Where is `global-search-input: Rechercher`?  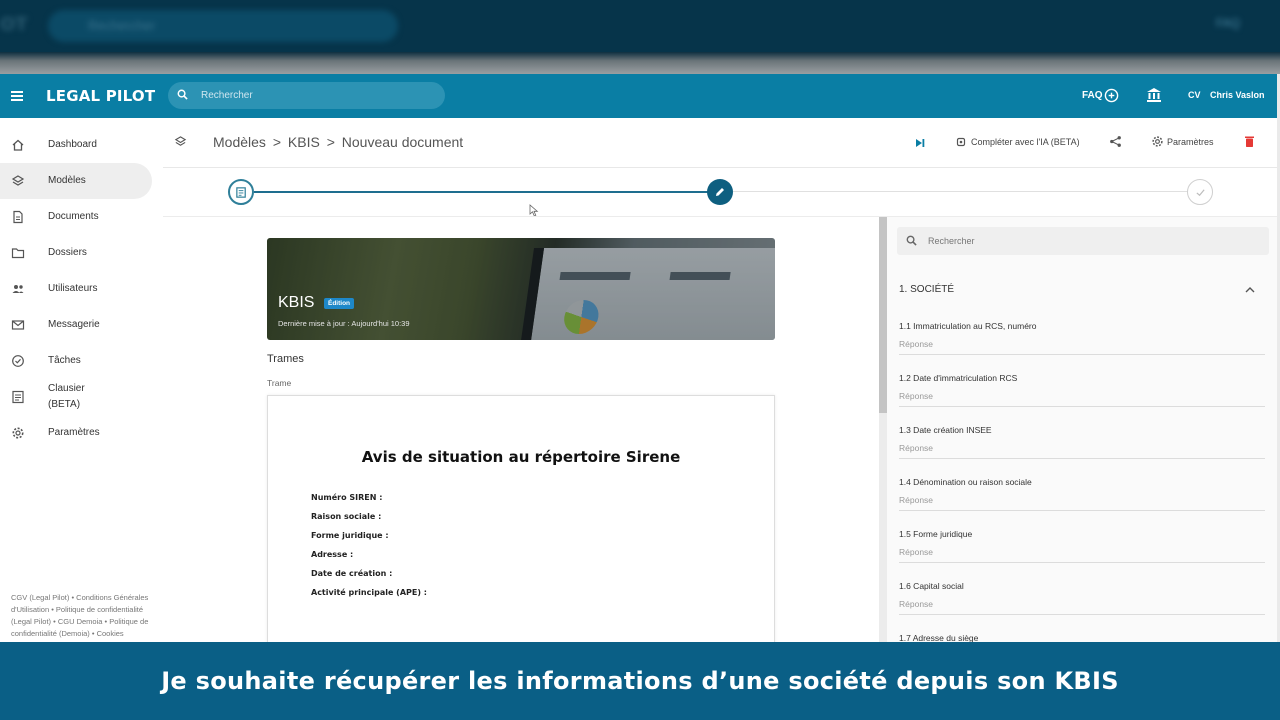 global-search-input: Rechercher is located at coordinates (306, 95).